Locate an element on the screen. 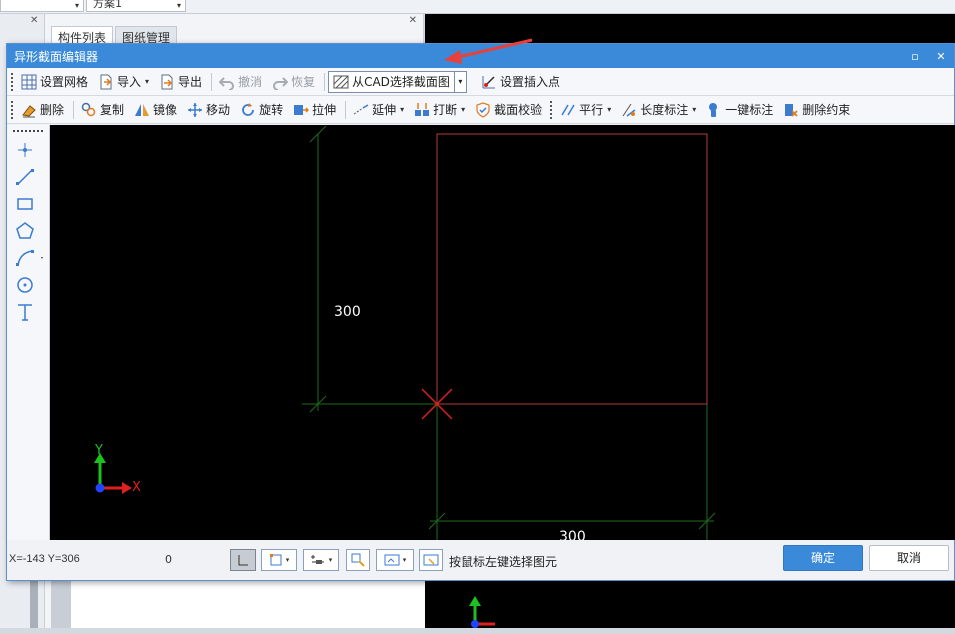  break-button: 打断 ▾ is located at coordinates (439, 110).